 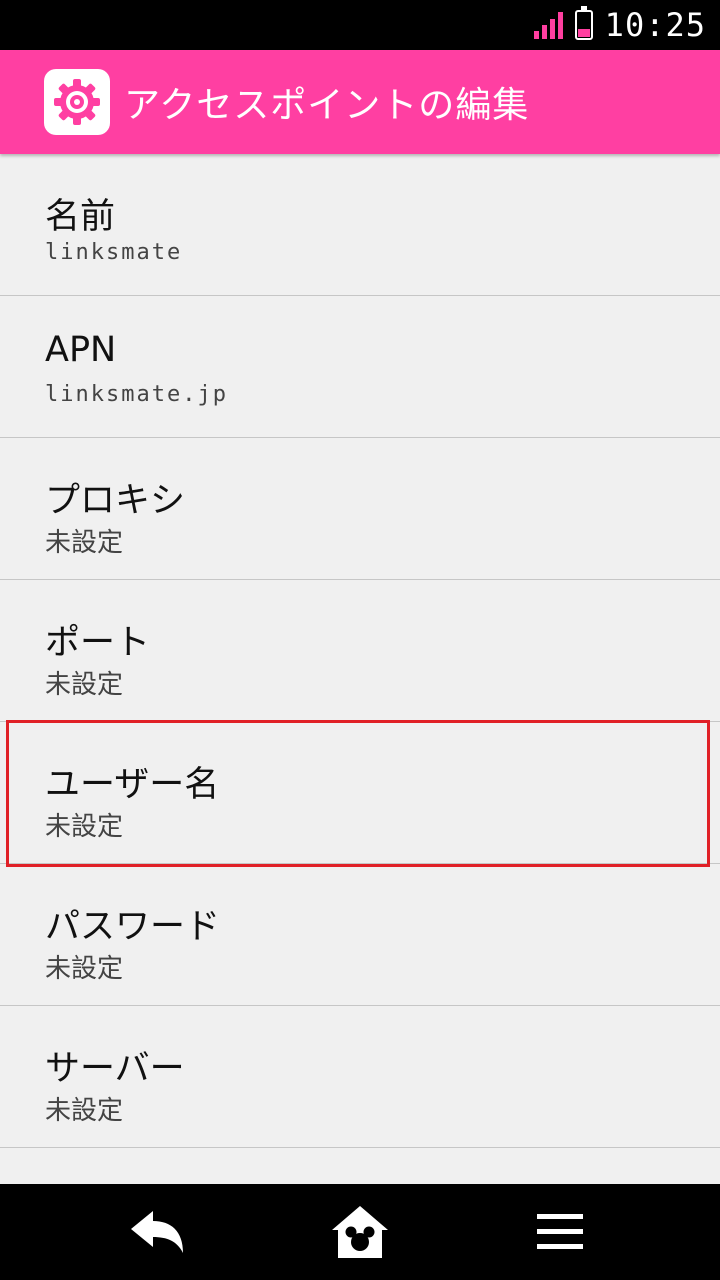 What do you see at coordinates (360, 935) in the screenshot?
I see `list-item-password: パスワード 未設定` at bounding box center [360, 935].